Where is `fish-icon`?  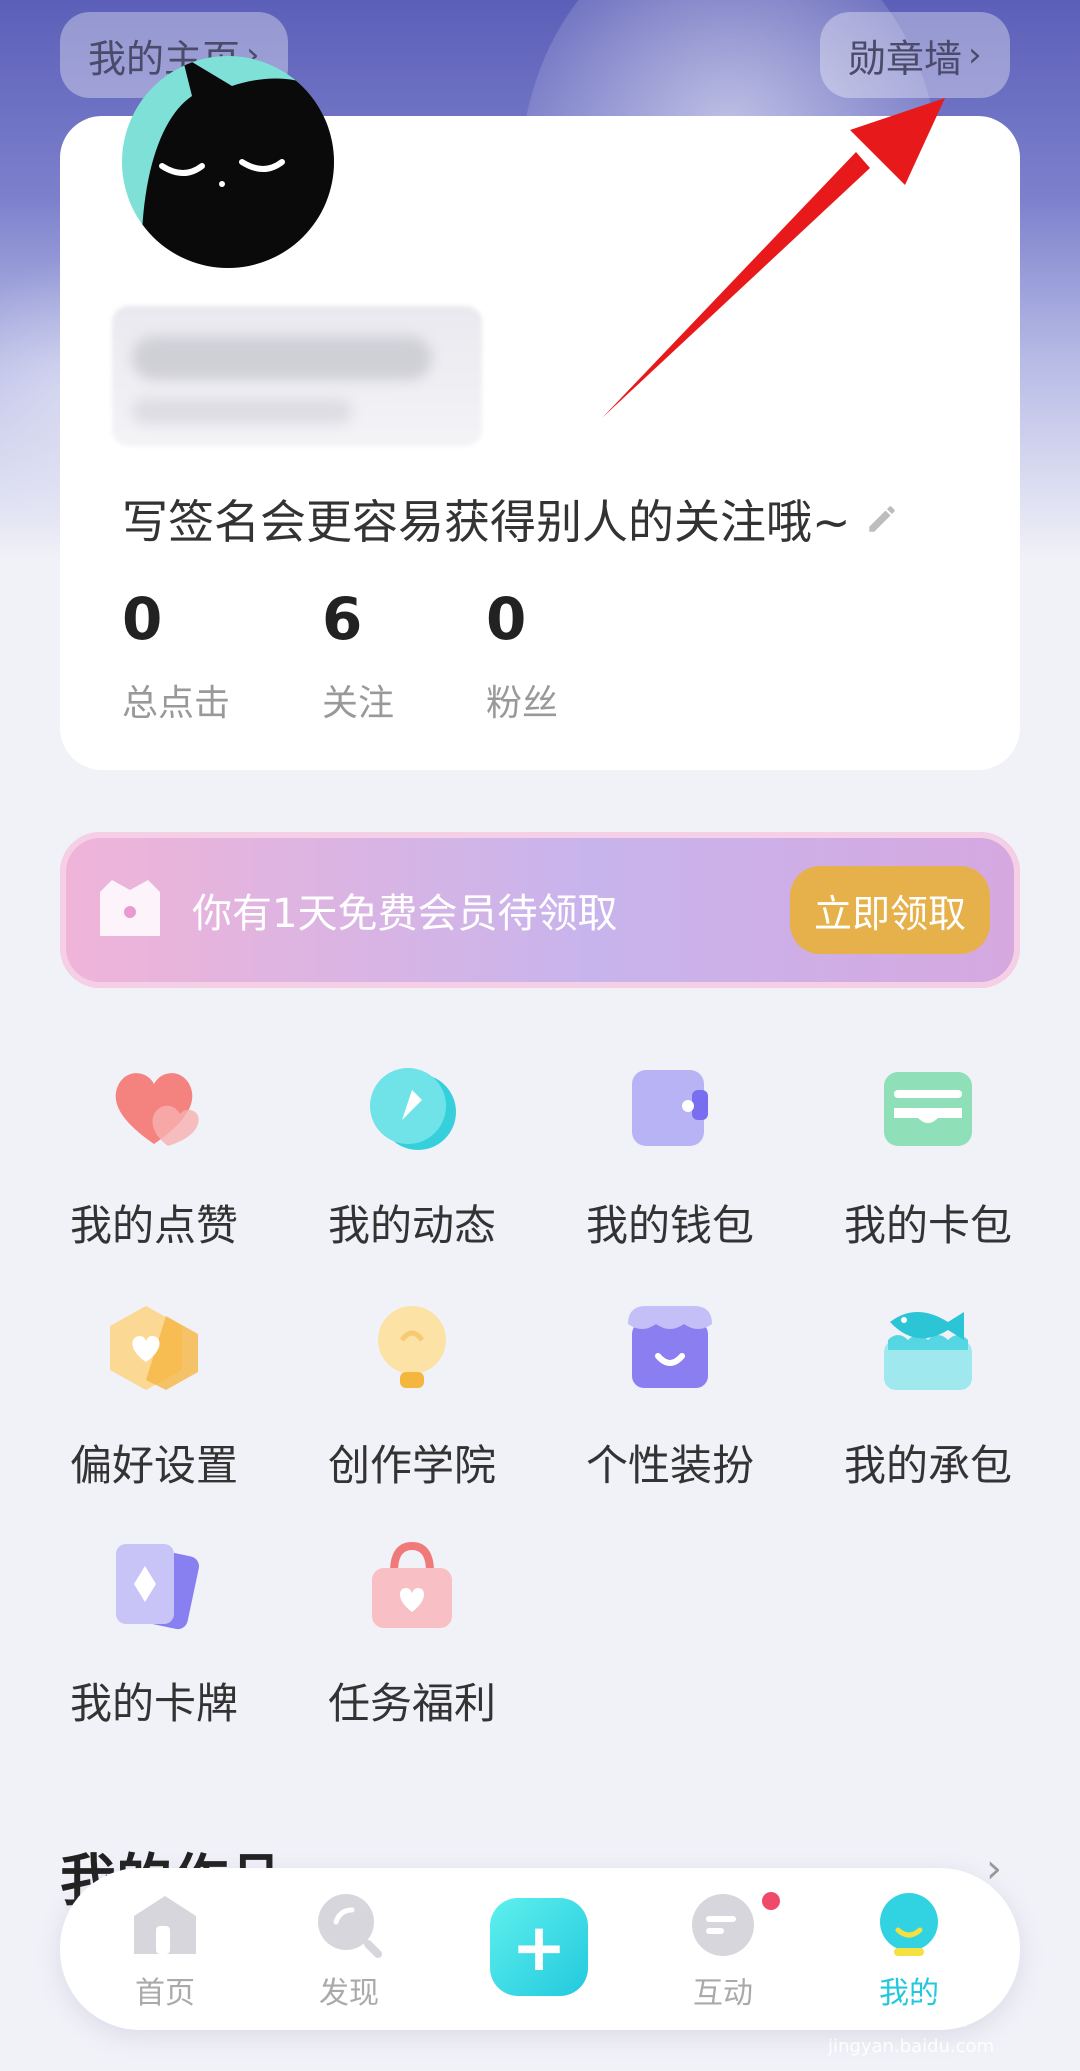 fish-icon is located at coordinates (928, 1348).